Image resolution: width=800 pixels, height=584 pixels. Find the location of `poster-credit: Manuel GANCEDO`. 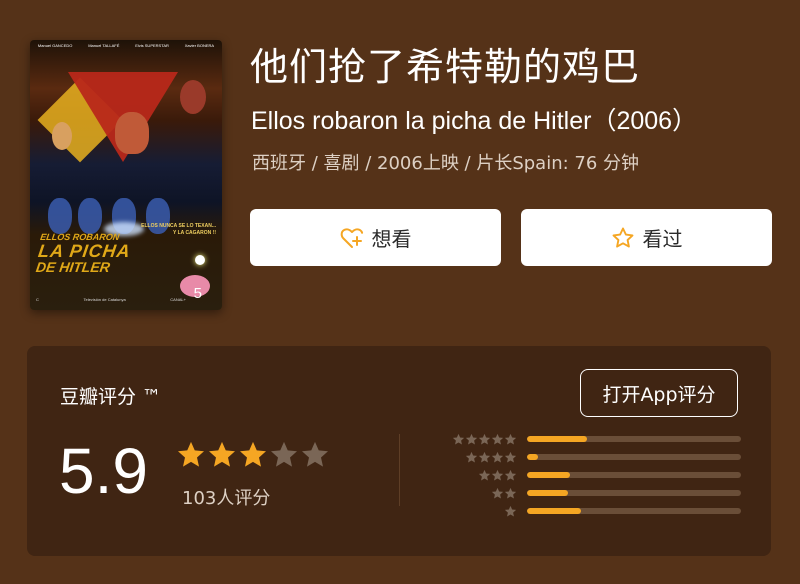

poster-credit: Manuel GANCEDO is located at coordinates (55, 45).